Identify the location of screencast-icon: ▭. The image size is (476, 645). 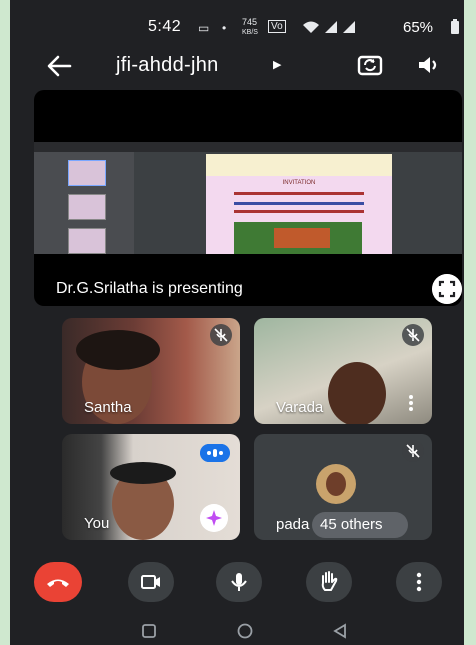
(204, 28).